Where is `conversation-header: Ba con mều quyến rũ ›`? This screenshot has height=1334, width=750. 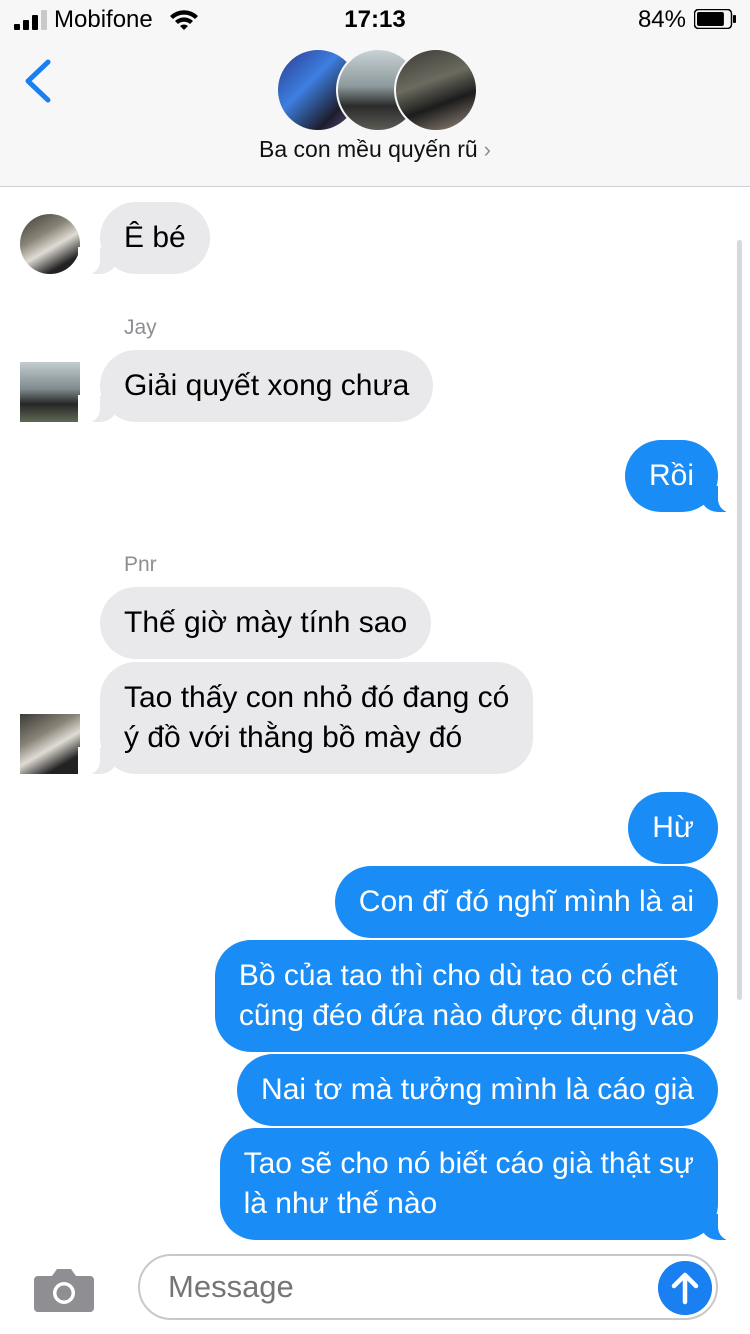 conversation-header: Ba con mều quyến rũ › is located at coordinates (375, 113).